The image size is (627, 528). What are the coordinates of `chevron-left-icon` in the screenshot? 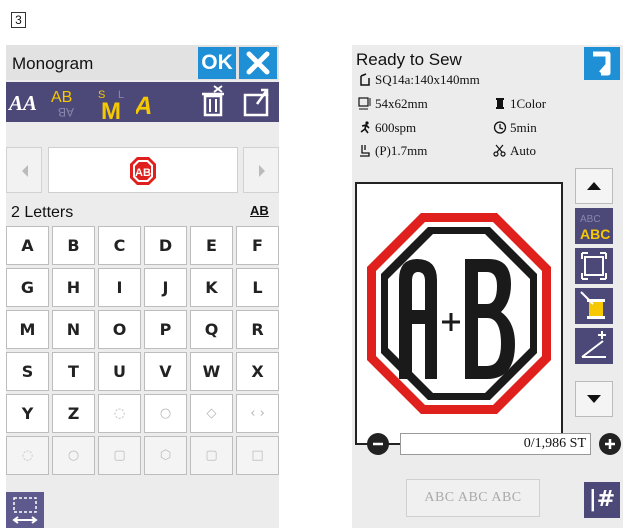 It's located at (25, 171).